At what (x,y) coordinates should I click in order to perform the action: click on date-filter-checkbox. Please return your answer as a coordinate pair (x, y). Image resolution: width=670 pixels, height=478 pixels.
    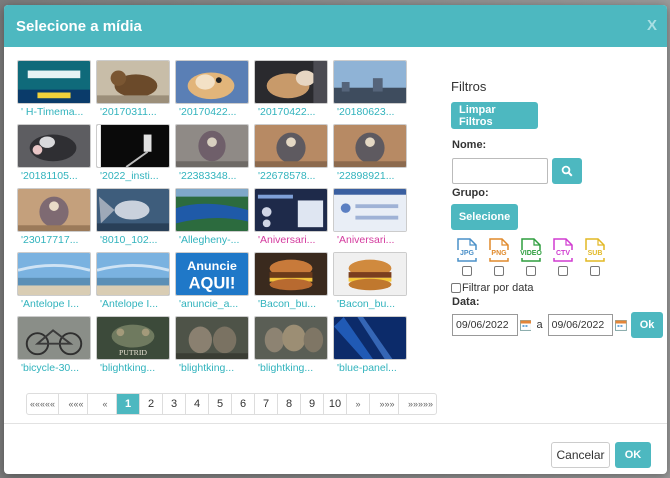
    Looking at the image, I should click on (456, 288).